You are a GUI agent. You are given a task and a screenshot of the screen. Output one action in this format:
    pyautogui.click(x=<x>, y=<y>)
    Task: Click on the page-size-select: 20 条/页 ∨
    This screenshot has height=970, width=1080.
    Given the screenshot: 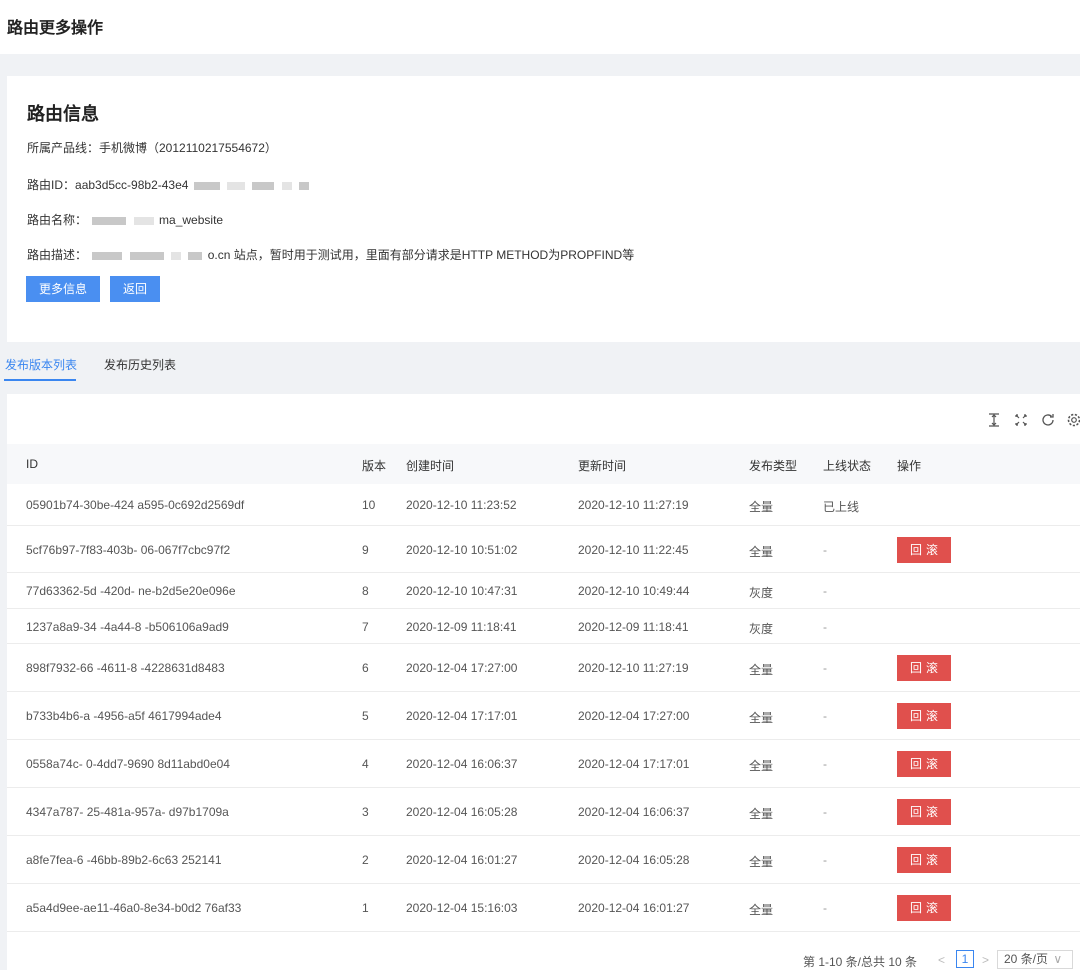 What is the action you would take?
    pyautogui.click(x=1035, y=959)
    